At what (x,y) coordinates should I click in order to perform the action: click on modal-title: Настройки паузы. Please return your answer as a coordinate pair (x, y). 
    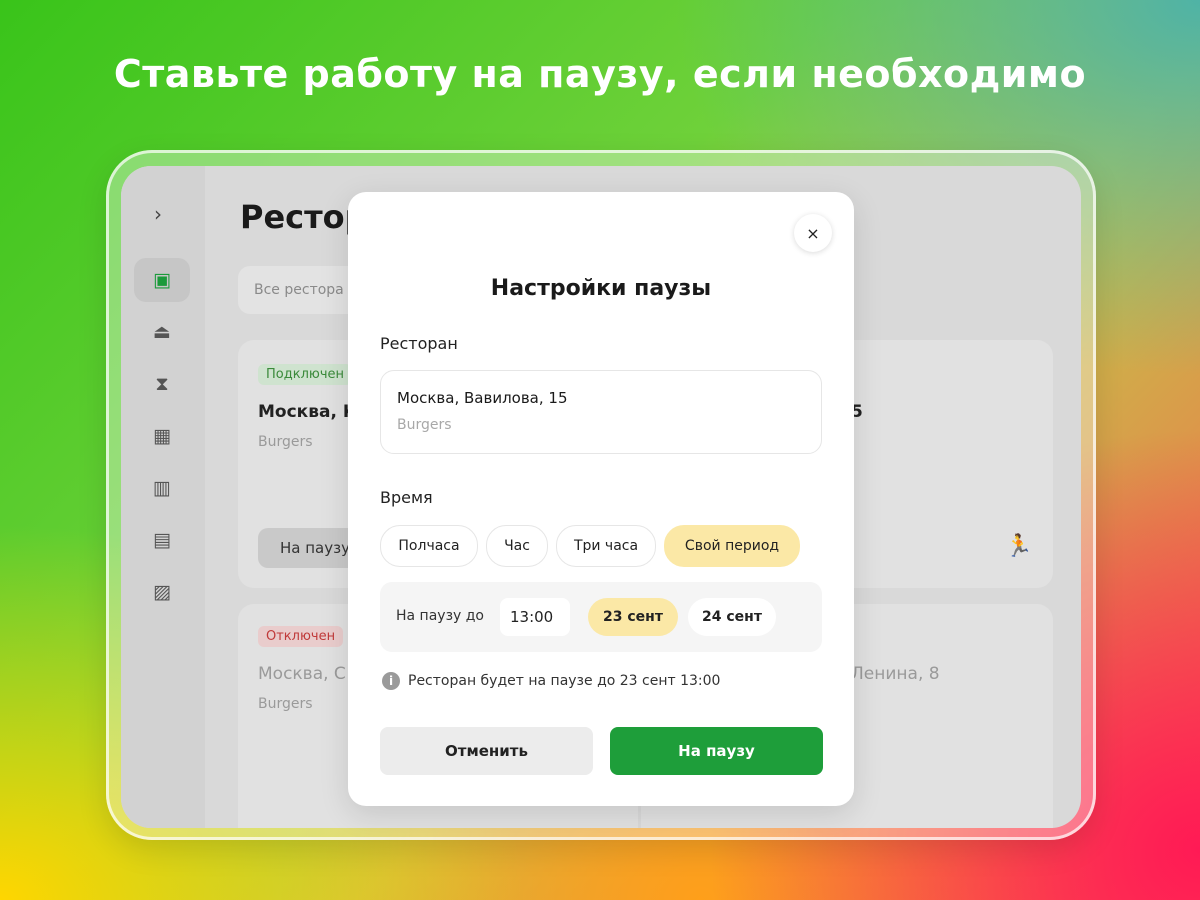
    Looking at the image, I should click on (601, 288).